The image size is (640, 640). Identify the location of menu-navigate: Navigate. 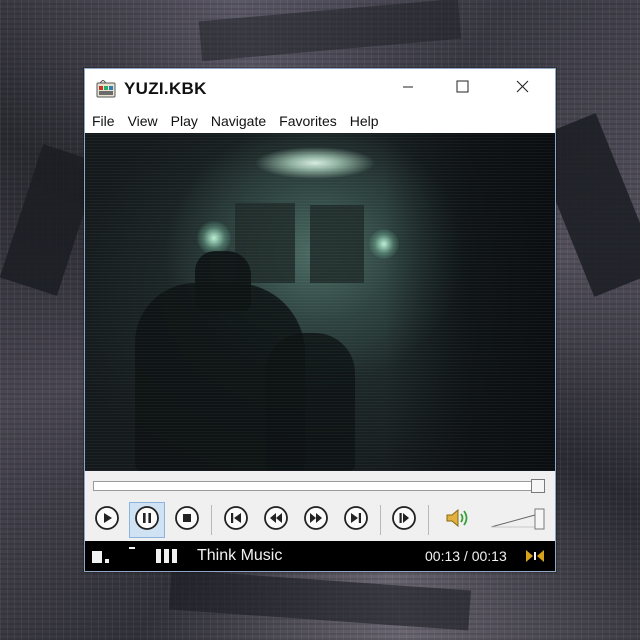
(238, 121).